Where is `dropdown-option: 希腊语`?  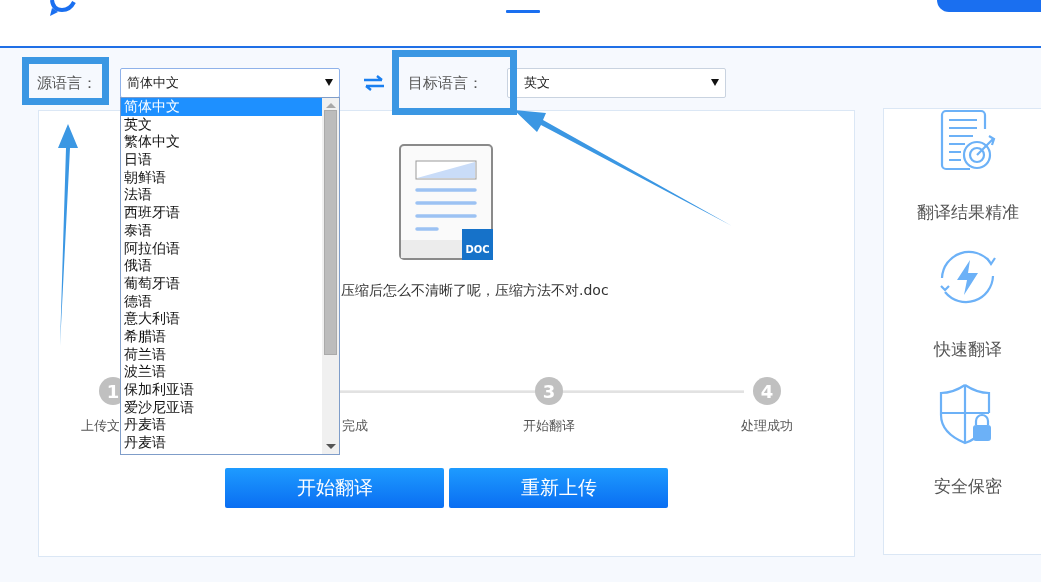
dropdown-option: 希腊语 is located at coordinates (221, 336).